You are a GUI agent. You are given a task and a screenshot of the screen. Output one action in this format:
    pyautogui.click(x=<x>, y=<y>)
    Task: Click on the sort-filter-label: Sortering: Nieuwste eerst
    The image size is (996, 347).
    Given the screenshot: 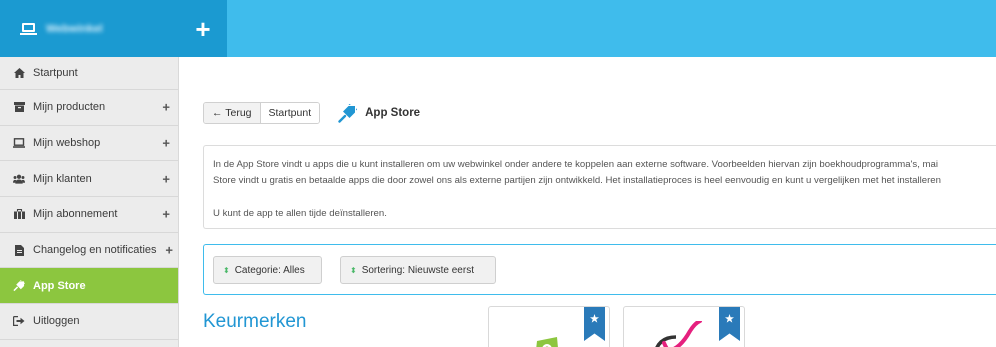 What is the action you would take?
    pyautogui.click(x=417, y=270)
    